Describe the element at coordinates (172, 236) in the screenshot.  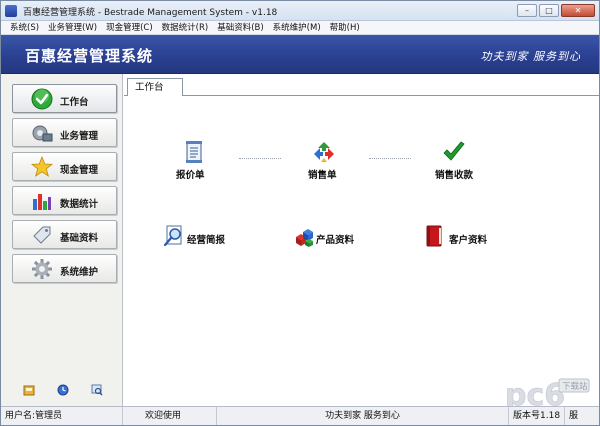
I see `magnifier-report-icon` at that location.